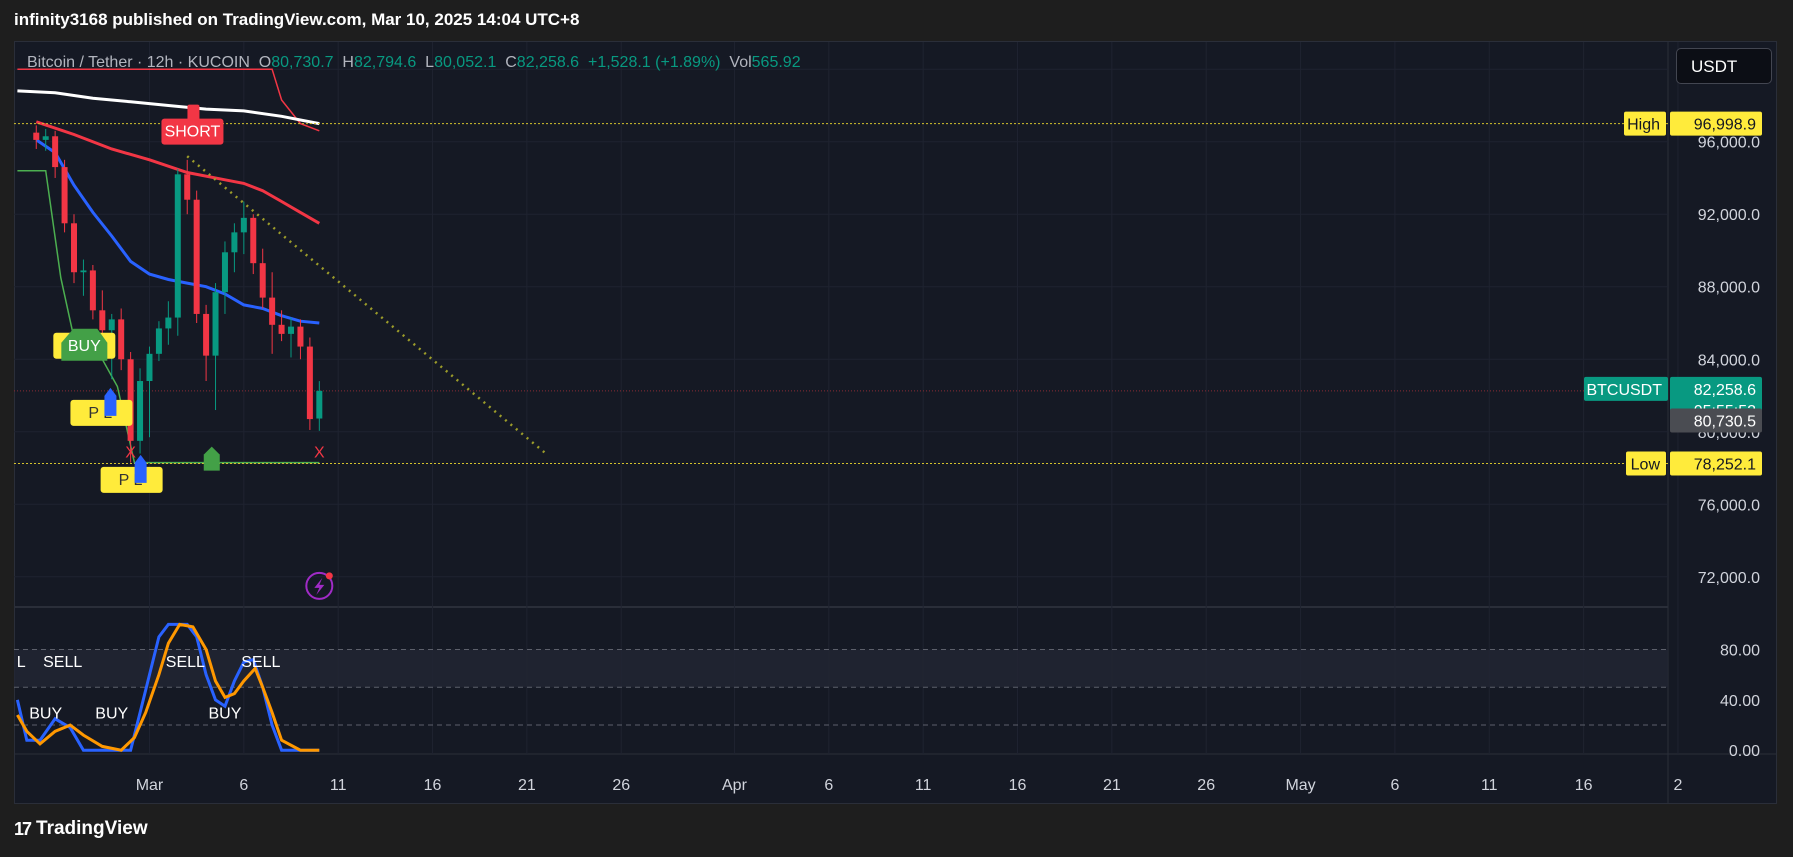 The width and height of the screenshot is (1793, 857). I want to click on high-label: H, so click(348, 62).